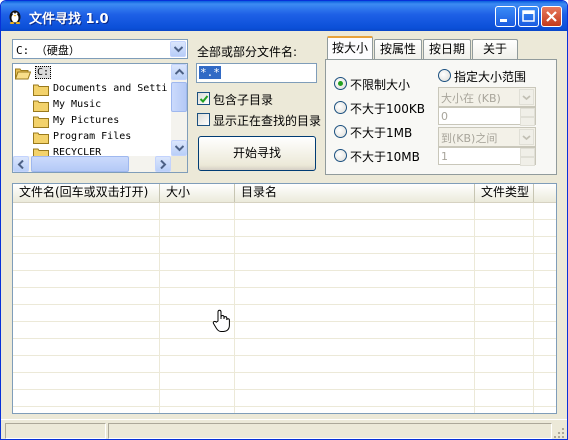  I want to click on range-to-value: 1, so click(444, 156).